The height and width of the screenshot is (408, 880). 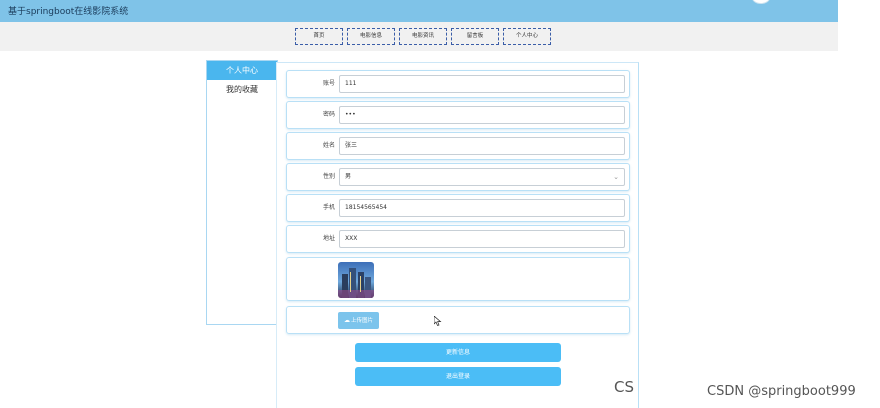 What do you see at coordinates (781, 391) in the screenshot?
I see `csdn-watermark: CSDN @springboot999` at bounding box center [781, 391].